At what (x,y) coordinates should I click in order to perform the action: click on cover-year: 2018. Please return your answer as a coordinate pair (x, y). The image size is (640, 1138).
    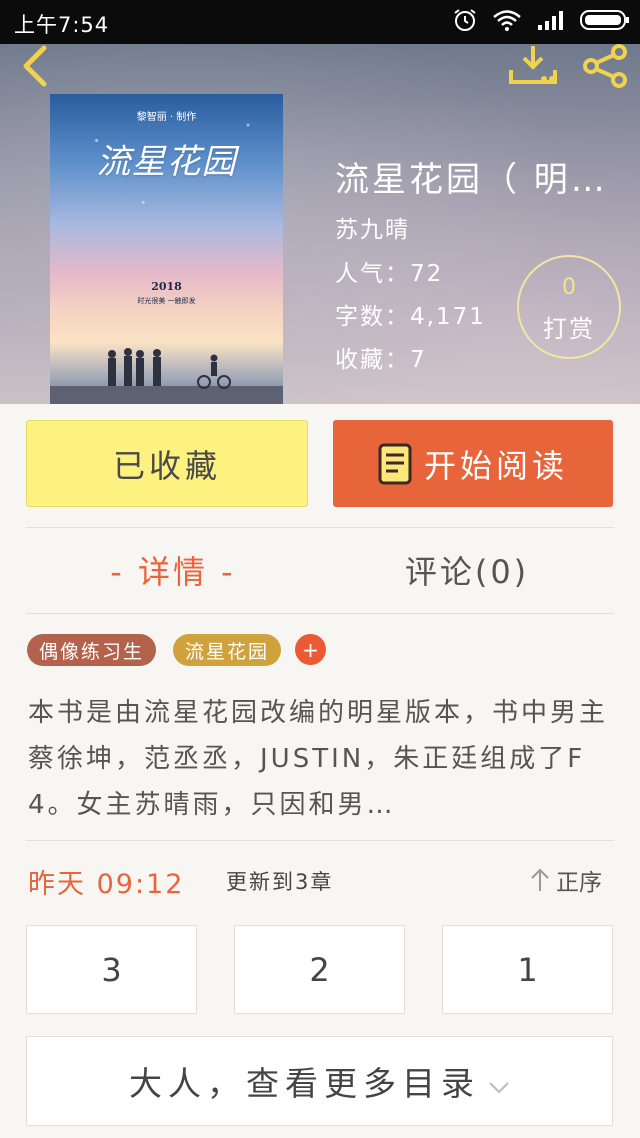
    Looking at the image, I should click on (166, 286).